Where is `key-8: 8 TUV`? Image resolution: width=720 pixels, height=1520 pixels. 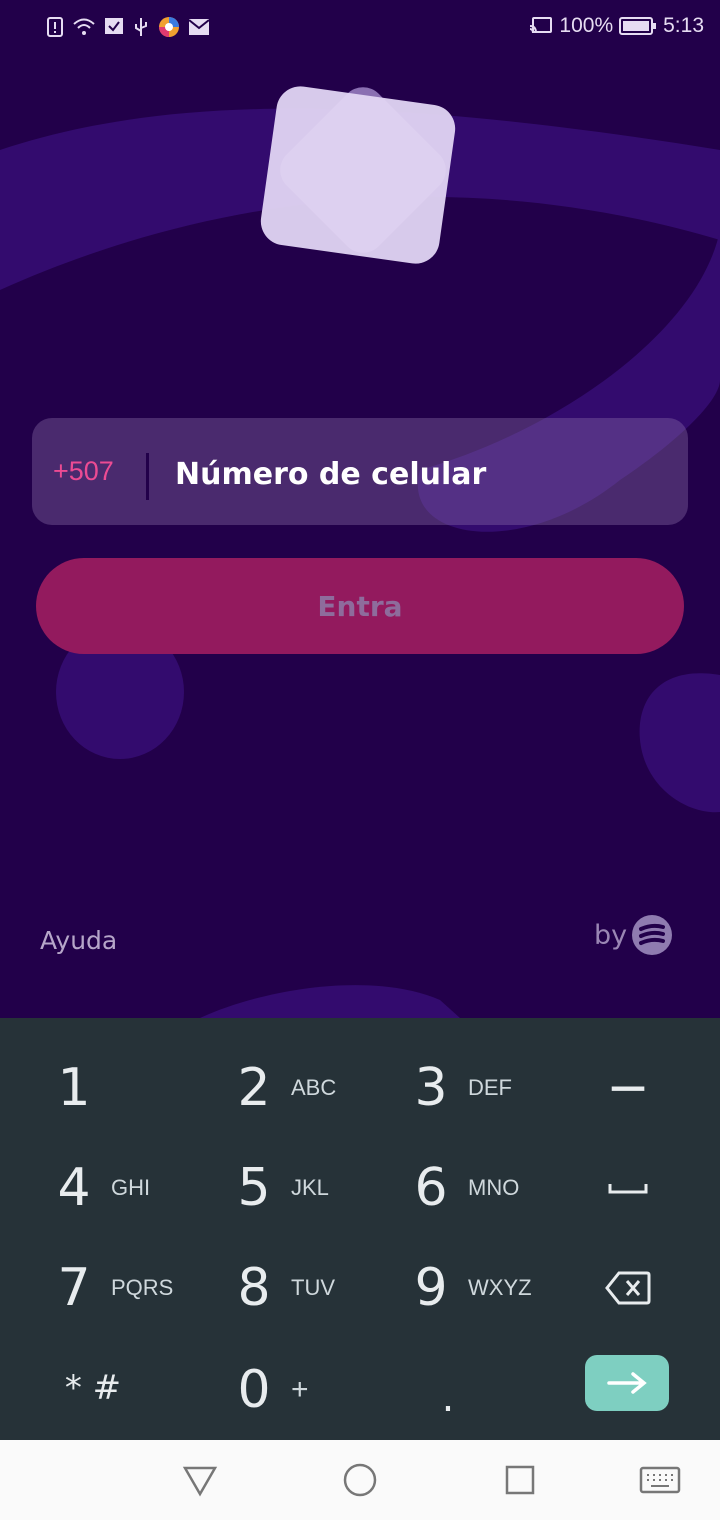
key-8: 8 TUV is located at coordinates (313, 1288).